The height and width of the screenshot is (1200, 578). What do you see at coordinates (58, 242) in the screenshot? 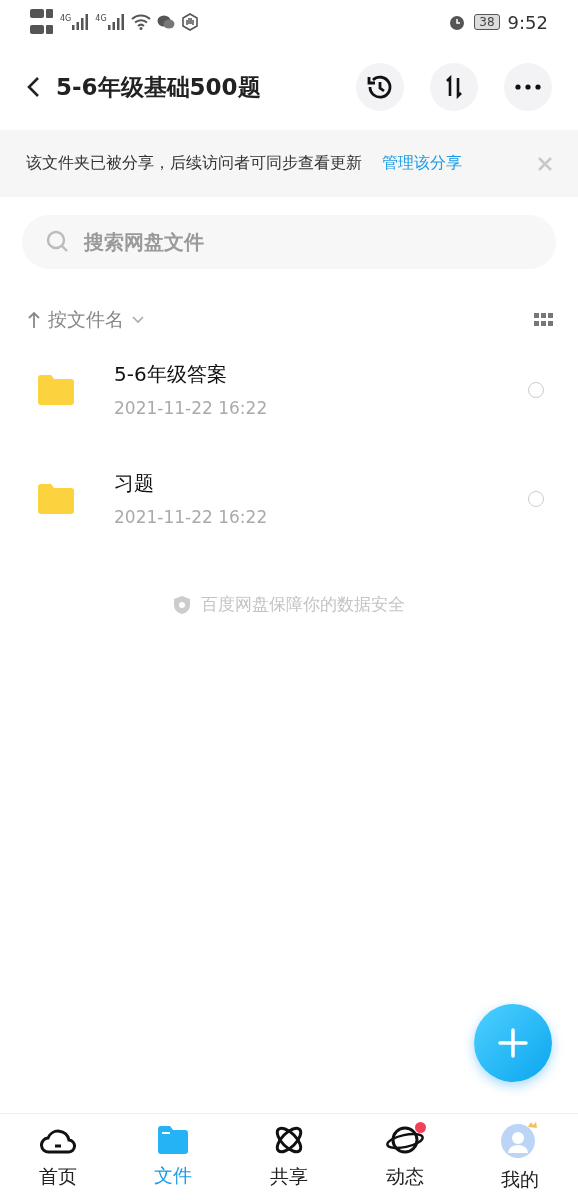
I see `search-icon` at bounding box center [58, 242].